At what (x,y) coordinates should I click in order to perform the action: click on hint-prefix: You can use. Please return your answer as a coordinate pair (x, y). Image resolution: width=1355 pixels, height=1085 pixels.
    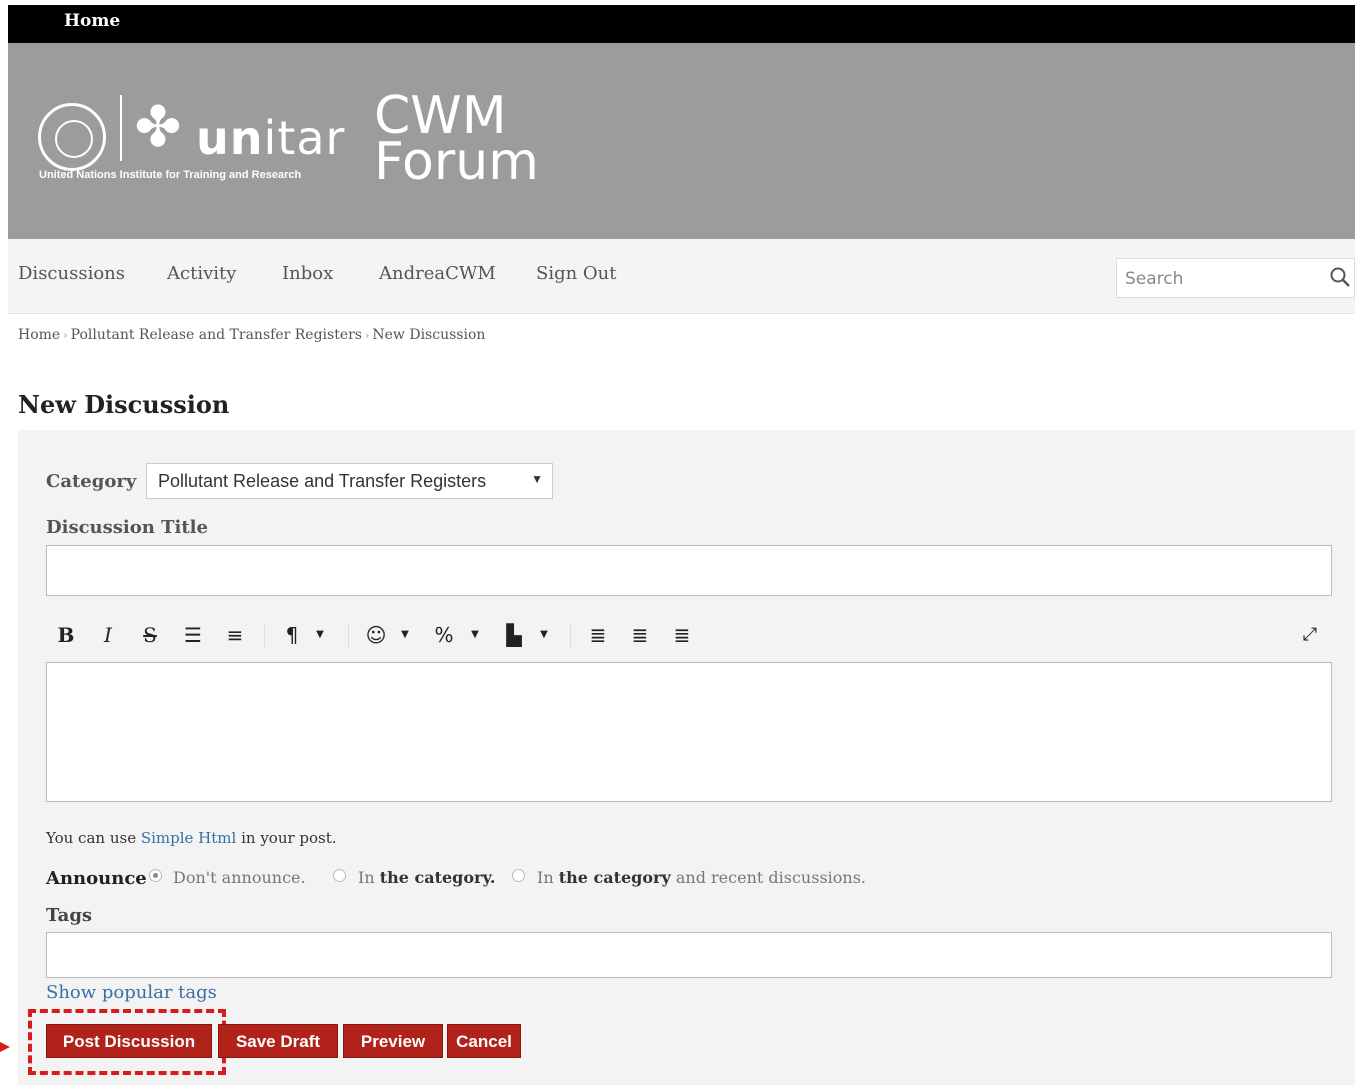
    Looking at the image, I should click on (93, 838).